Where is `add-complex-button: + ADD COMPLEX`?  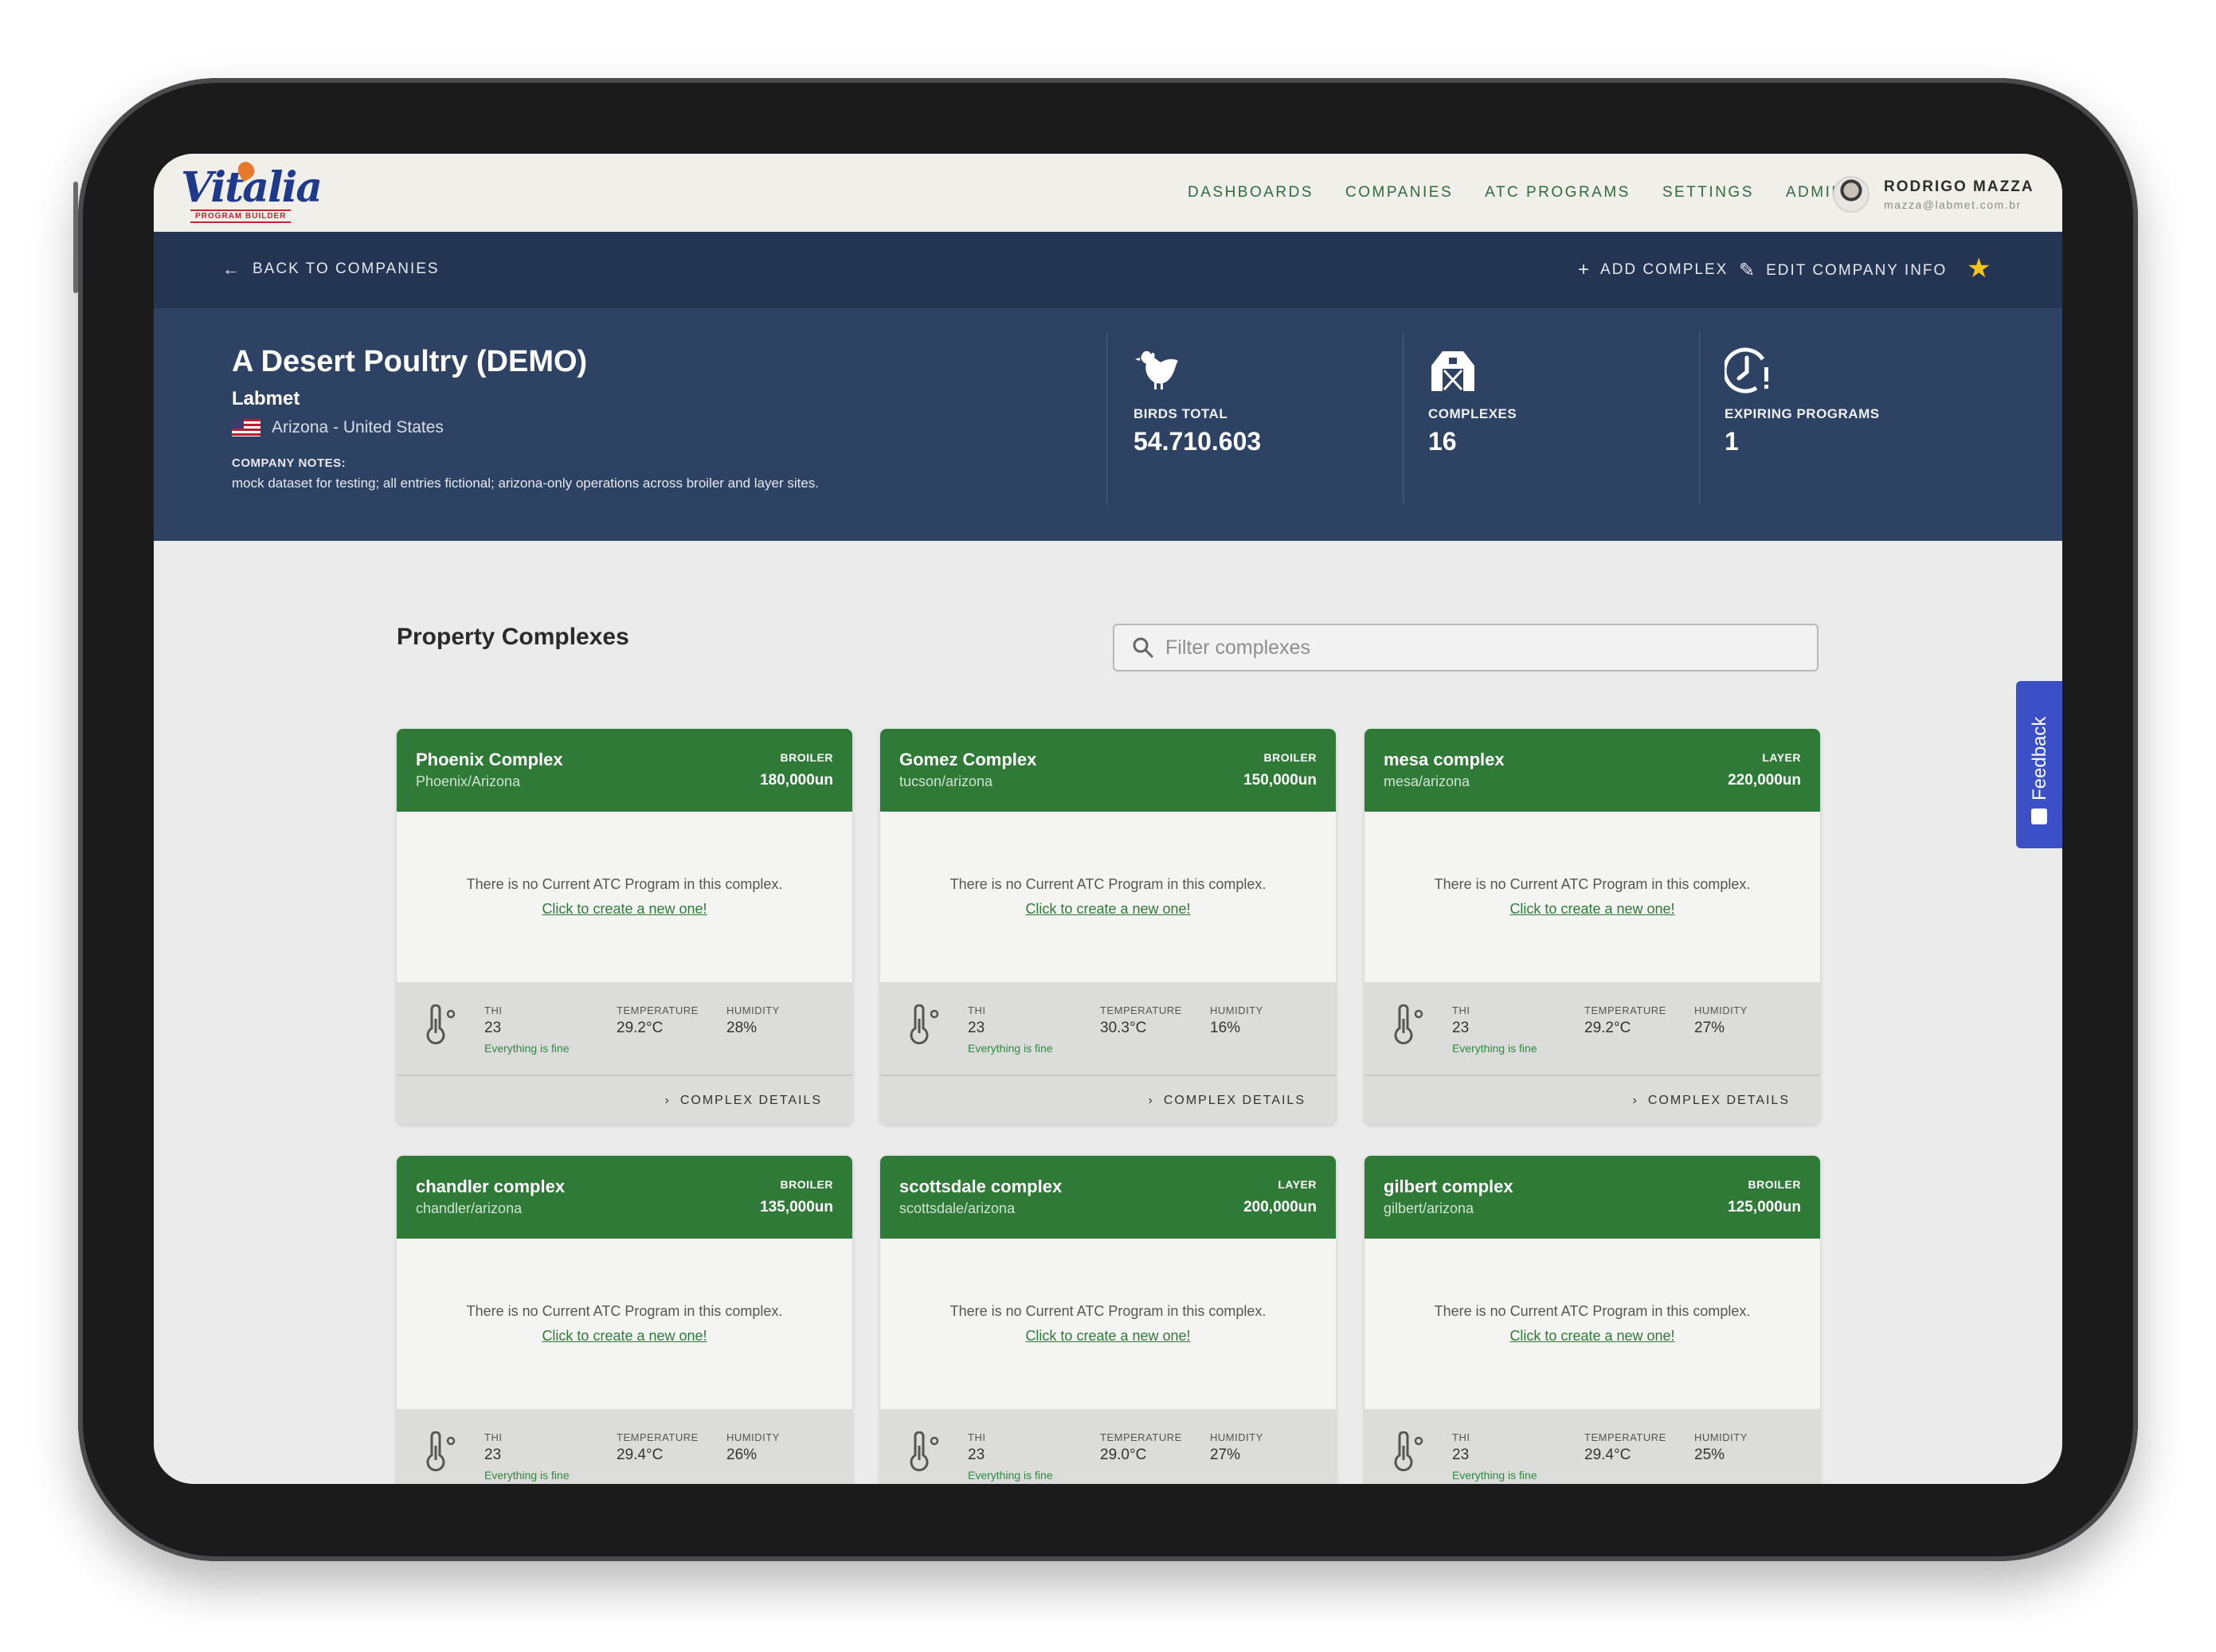
add-complex-button: + ADD COMPLEX is located at coordinates (1653, 270).